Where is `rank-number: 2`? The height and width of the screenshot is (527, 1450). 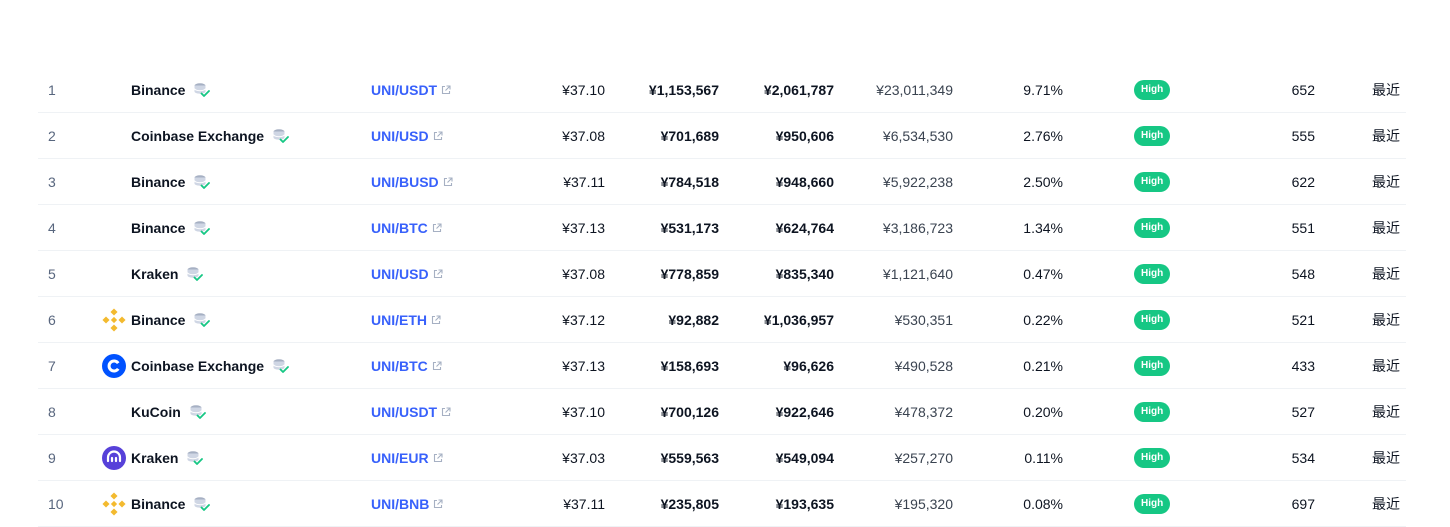
rank-number: 2 is located at coordinates (52, 135).